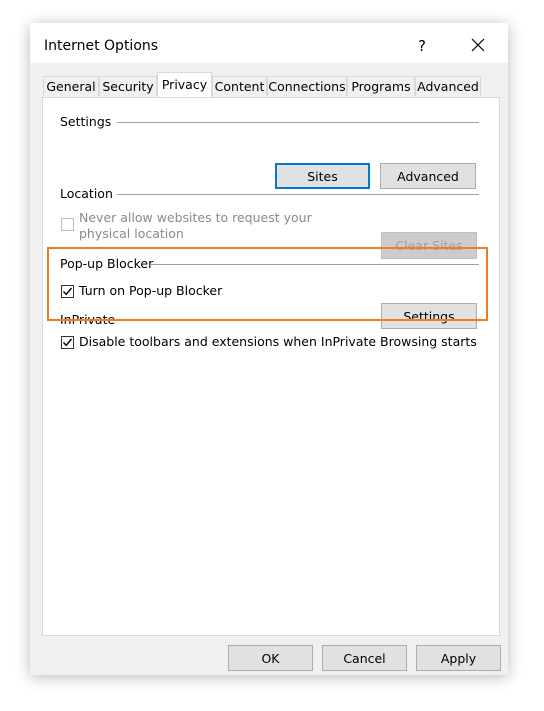 Image resolution: width=544 pixels, height=711 pixels. I want to click on popup-blocker-highlight, so click(267, 284).